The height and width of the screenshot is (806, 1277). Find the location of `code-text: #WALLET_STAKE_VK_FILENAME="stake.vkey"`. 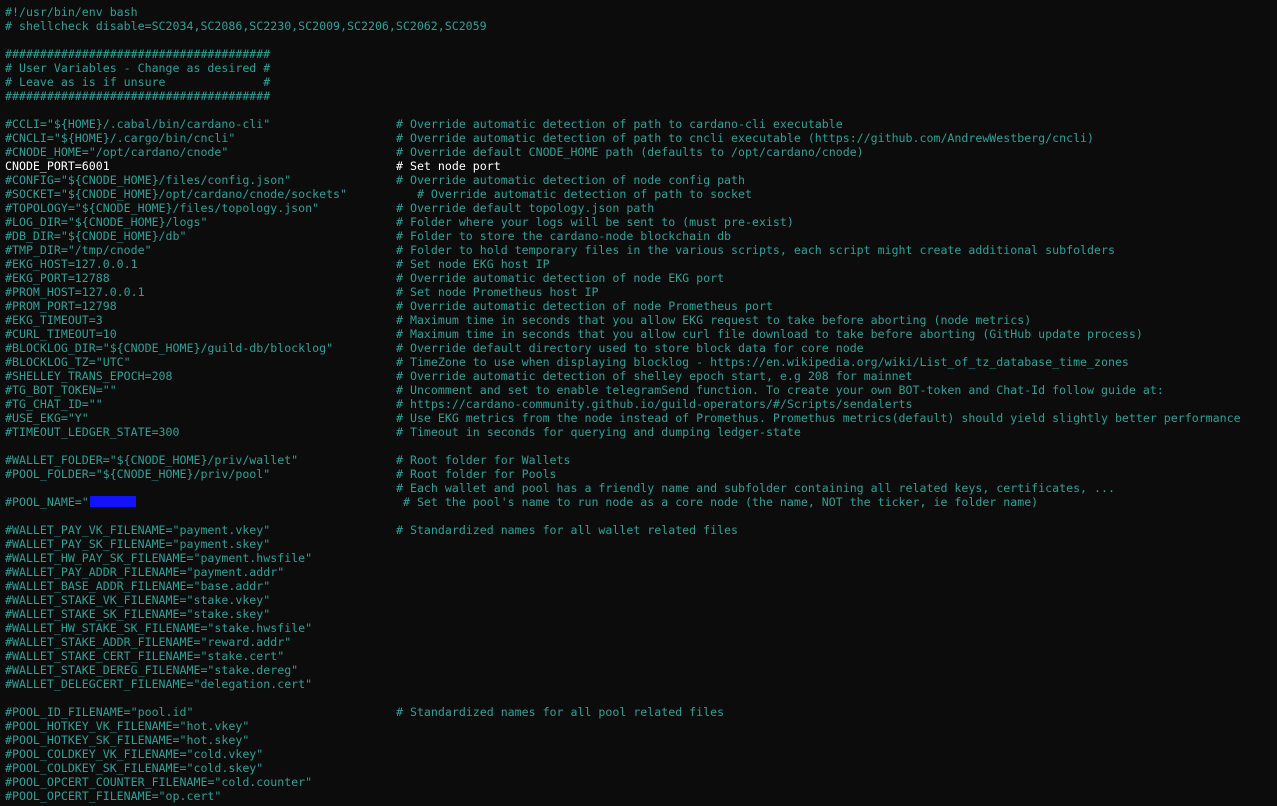

code-text: #WALLET_STAKE_VK_FILENAME="stake.vkey" is located at coordinates (138, 600).